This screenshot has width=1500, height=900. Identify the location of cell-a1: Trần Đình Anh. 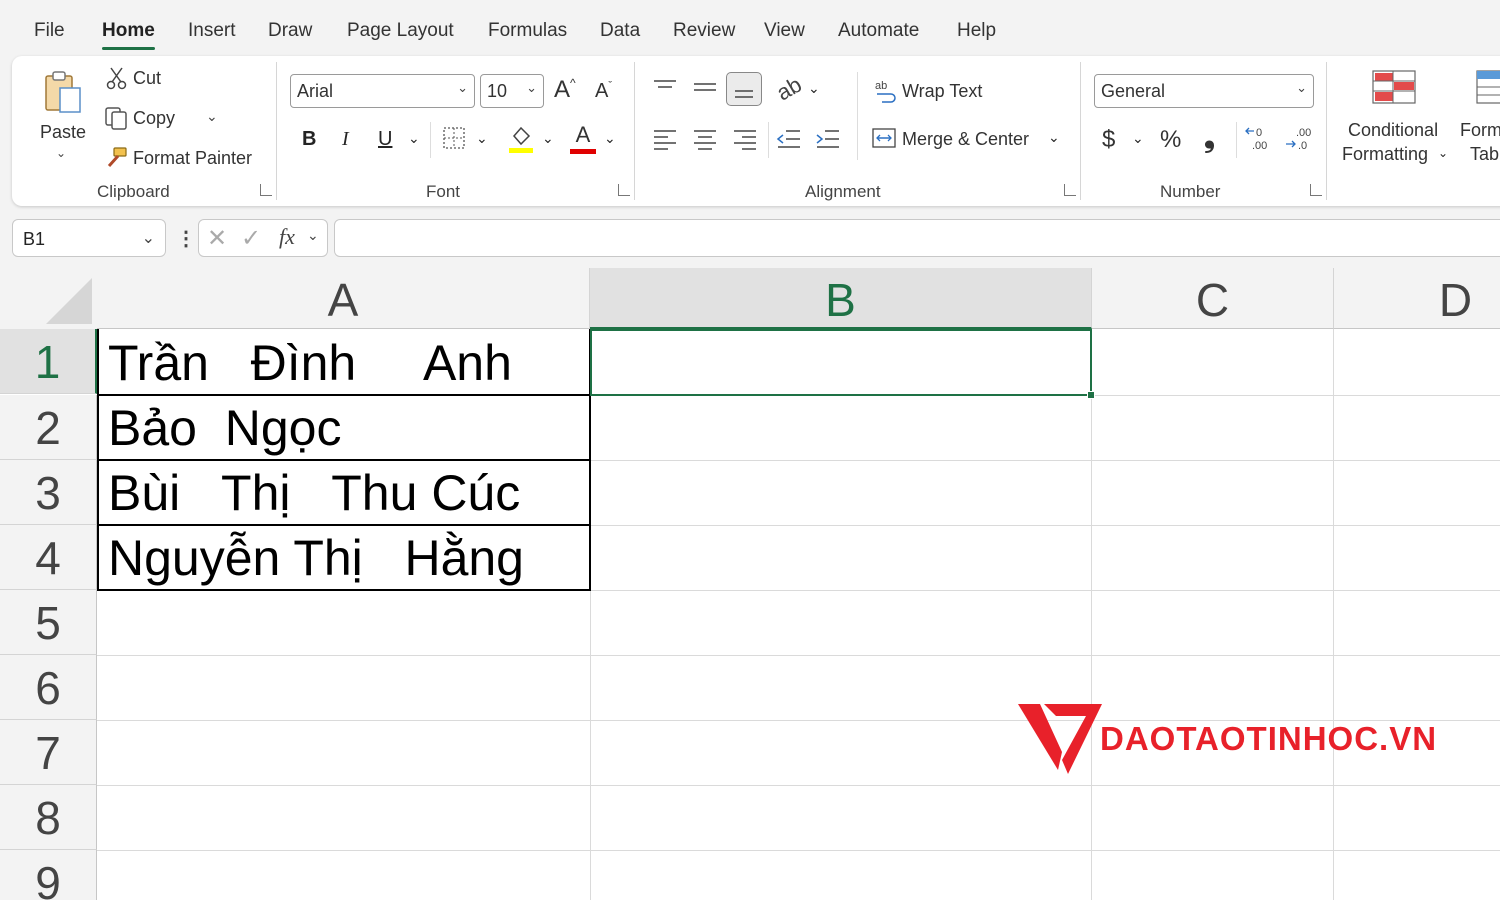
(310, 363).